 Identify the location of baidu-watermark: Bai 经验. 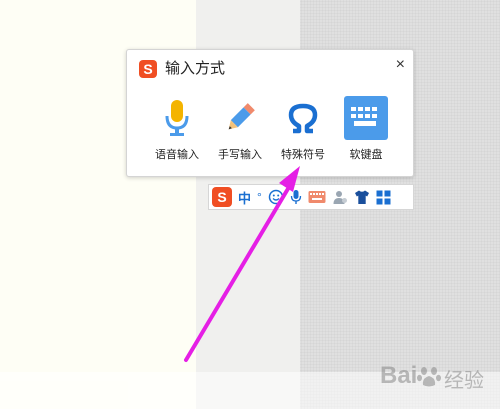
(425, 383).